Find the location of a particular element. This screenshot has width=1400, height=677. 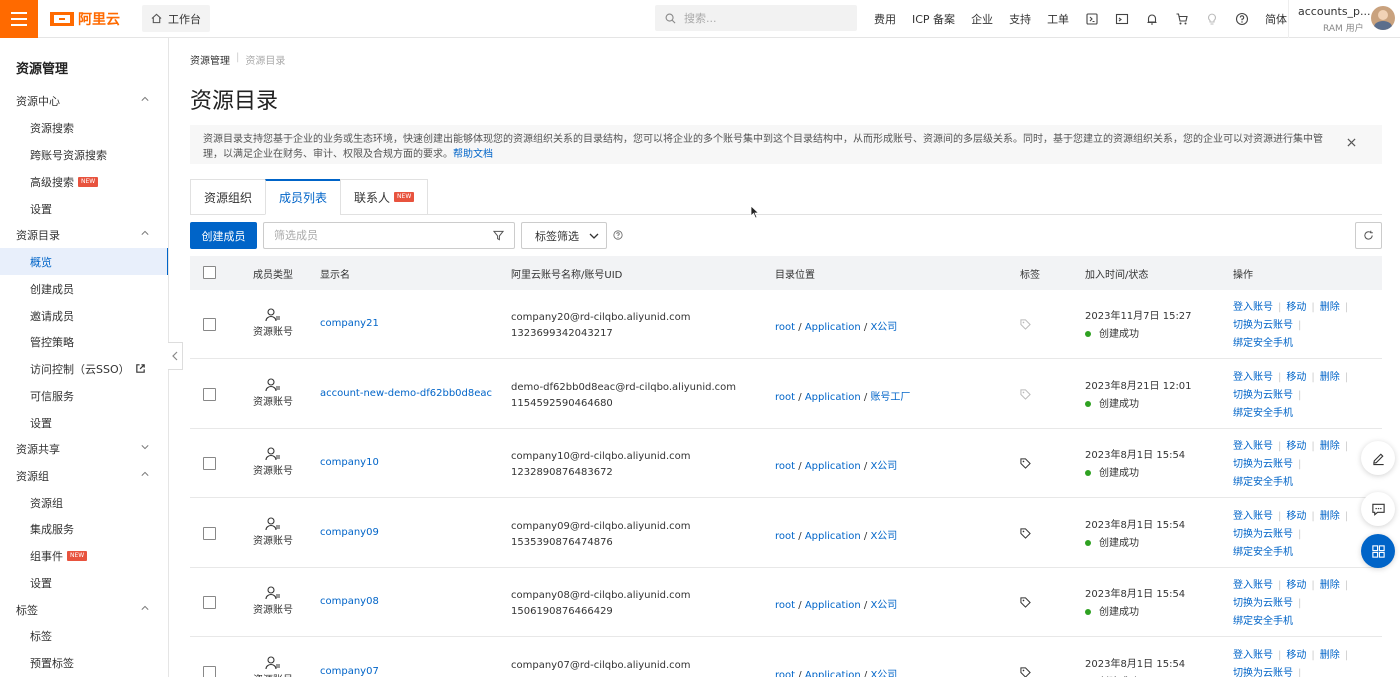

sidebar-item-rd-settings: 设置 is located at coordinates (84, 422).